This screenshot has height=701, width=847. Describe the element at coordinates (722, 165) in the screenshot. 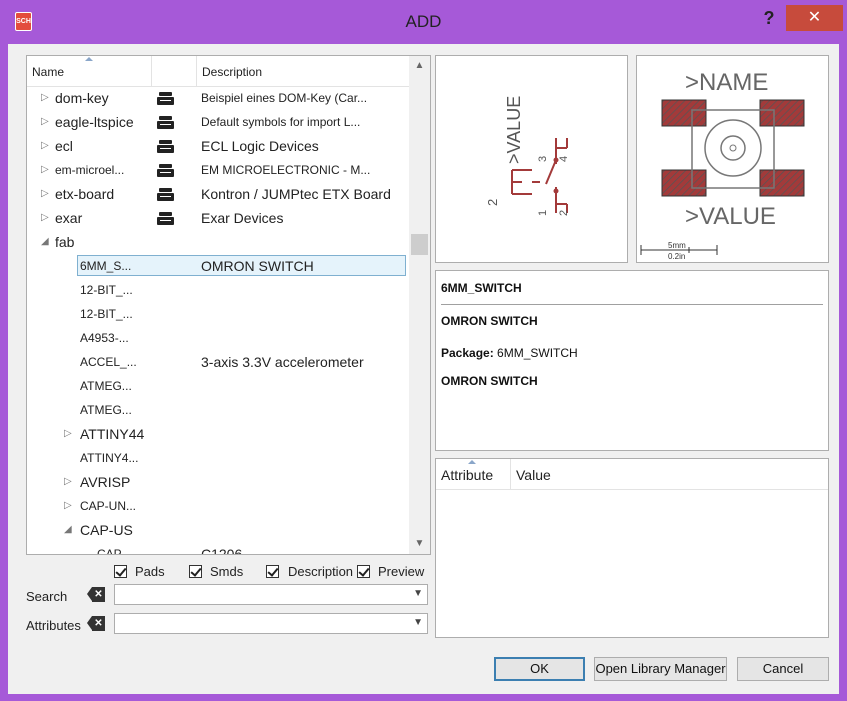

I see `package-drawing: >NAME >VALUE 5mm 0.2in` at that location.